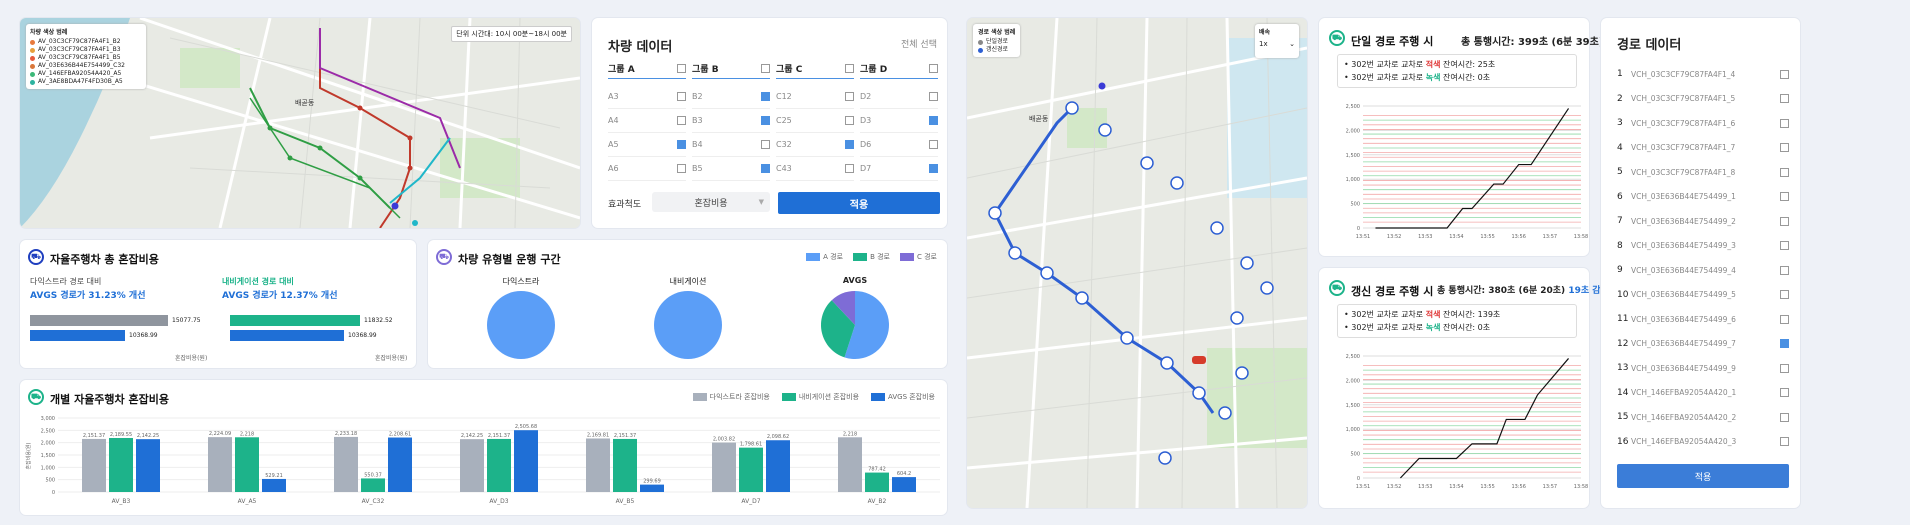  What do you see at coordinates (1519, 237) in the screenshot?
I see `x-tick: 13:56` at bounding box center [1519, 237].